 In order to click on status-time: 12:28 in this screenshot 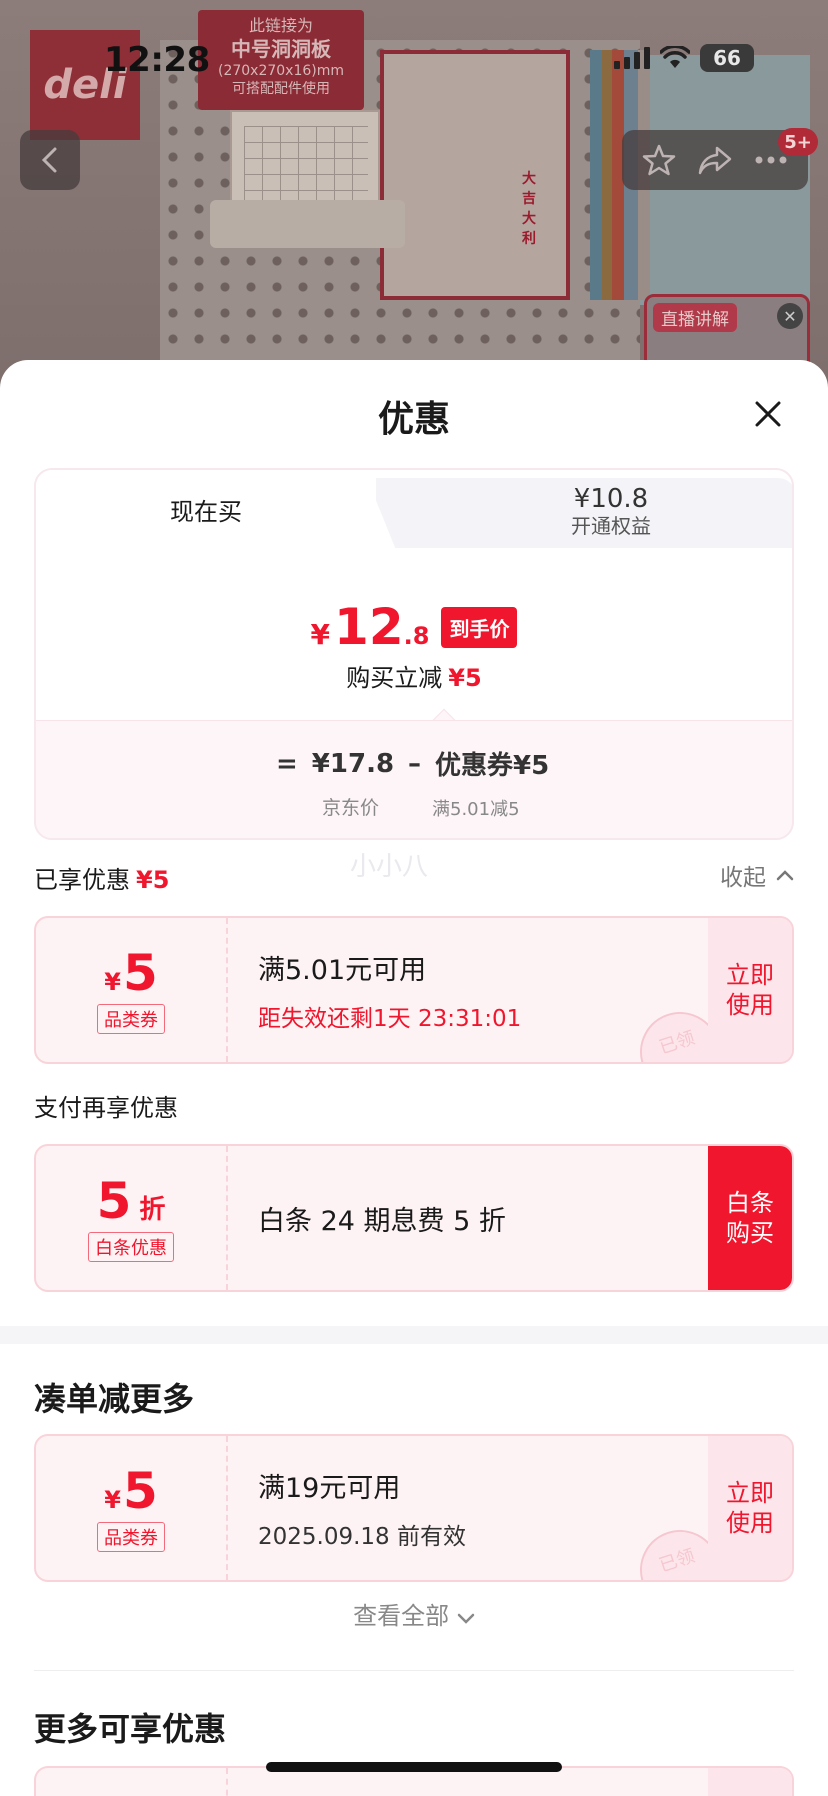, I will do `click(157, 60)`.